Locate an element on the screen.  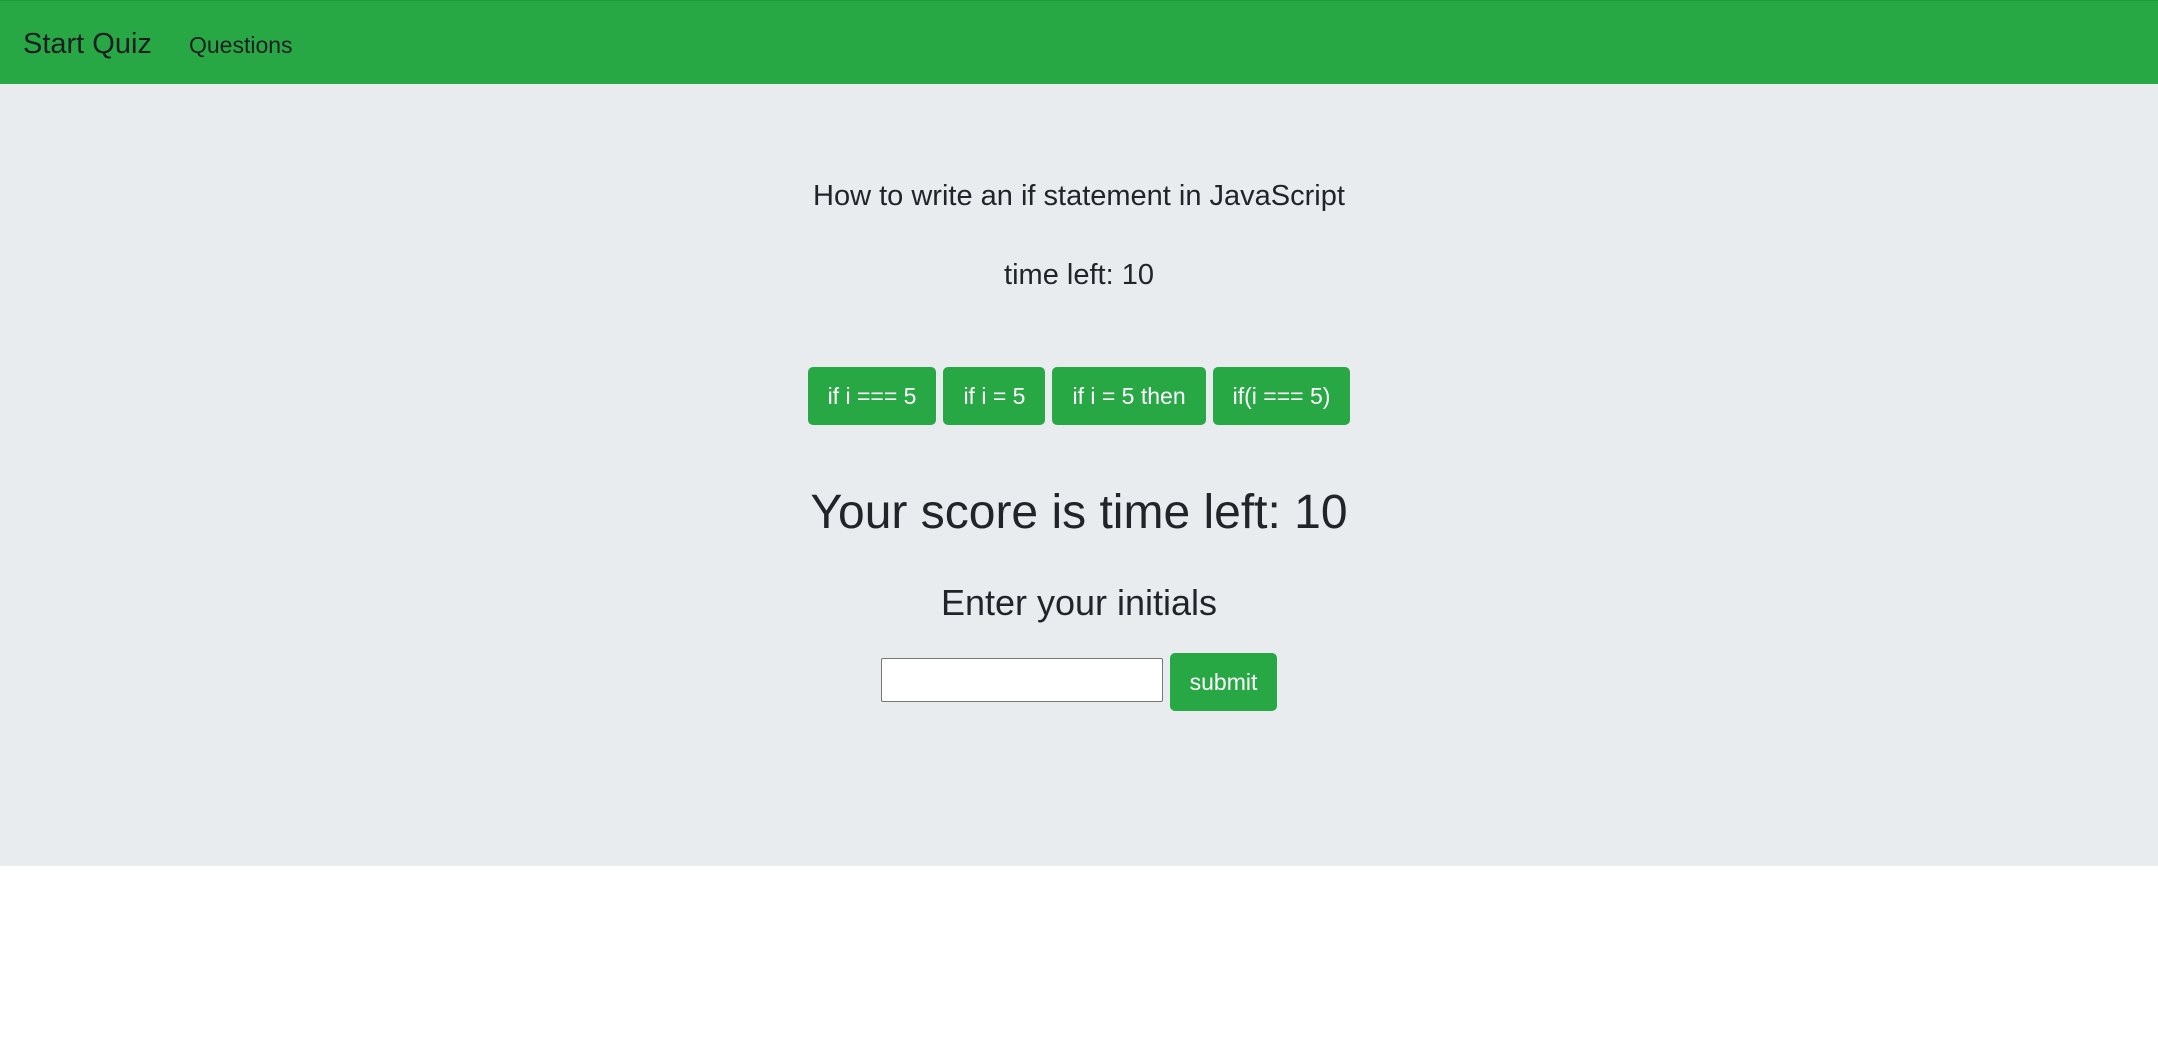
timer-text: time left: 10 is located at coordinates (1079, 275).